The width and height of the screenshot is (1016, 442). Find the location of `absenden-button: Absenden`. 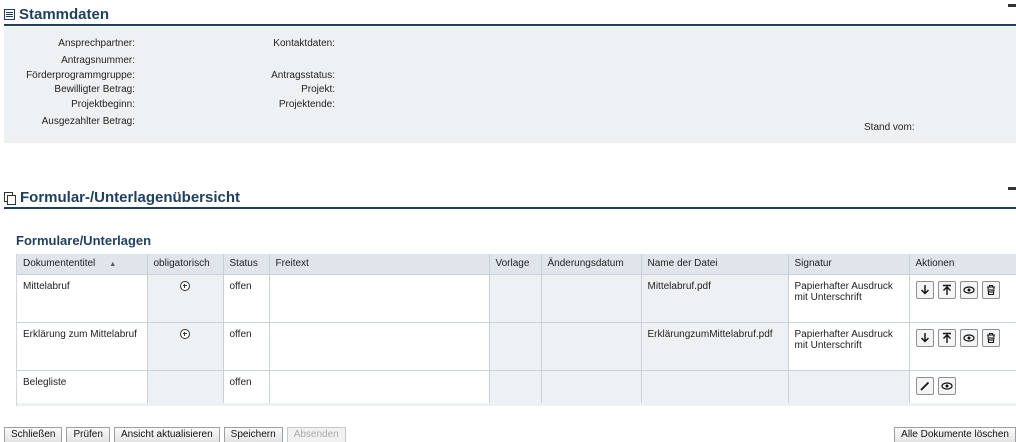

absenden-button: Absenden is located at coordinates (316, 434).